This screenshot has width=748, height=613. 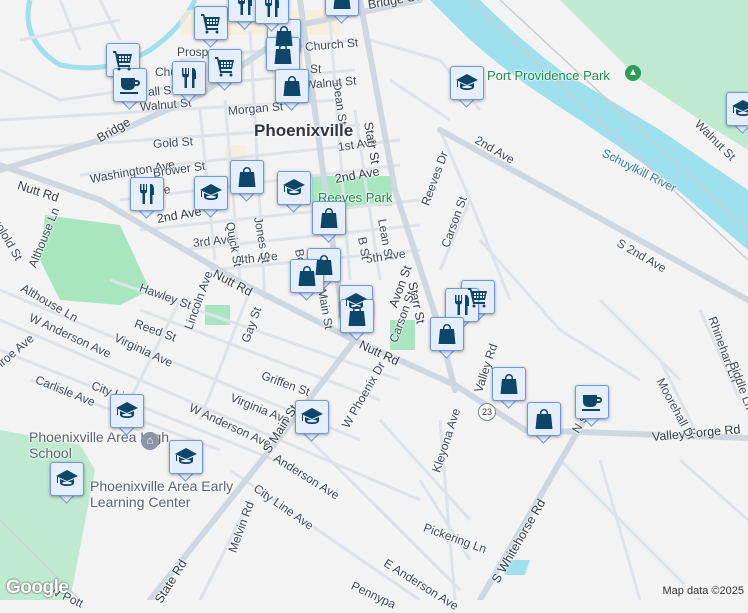 I want to click on park-icon: ▲, so click(x=633, y=73).